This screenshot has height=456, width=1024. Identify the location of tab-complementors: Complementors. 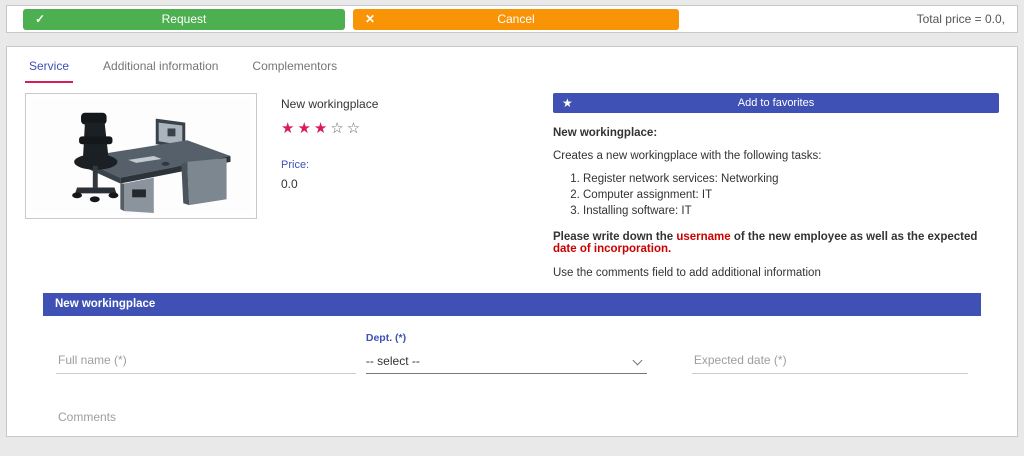
(294, 71).